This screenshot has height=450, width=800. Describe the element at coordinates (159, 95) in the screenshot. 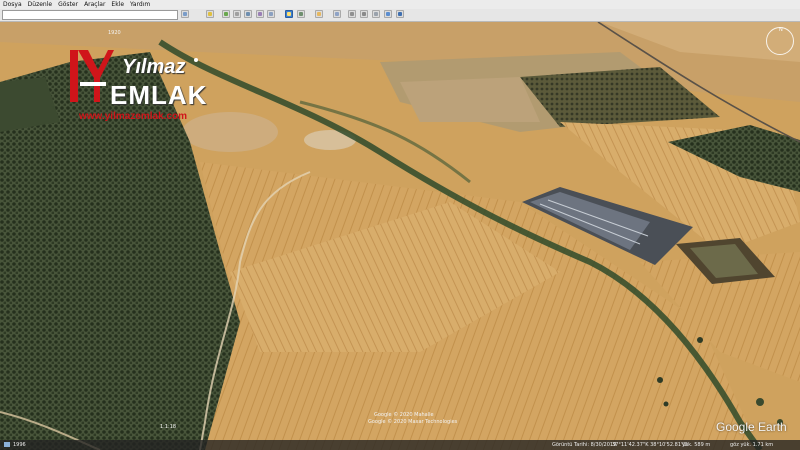

I see `logo-line-2: EMLAK` at that location.